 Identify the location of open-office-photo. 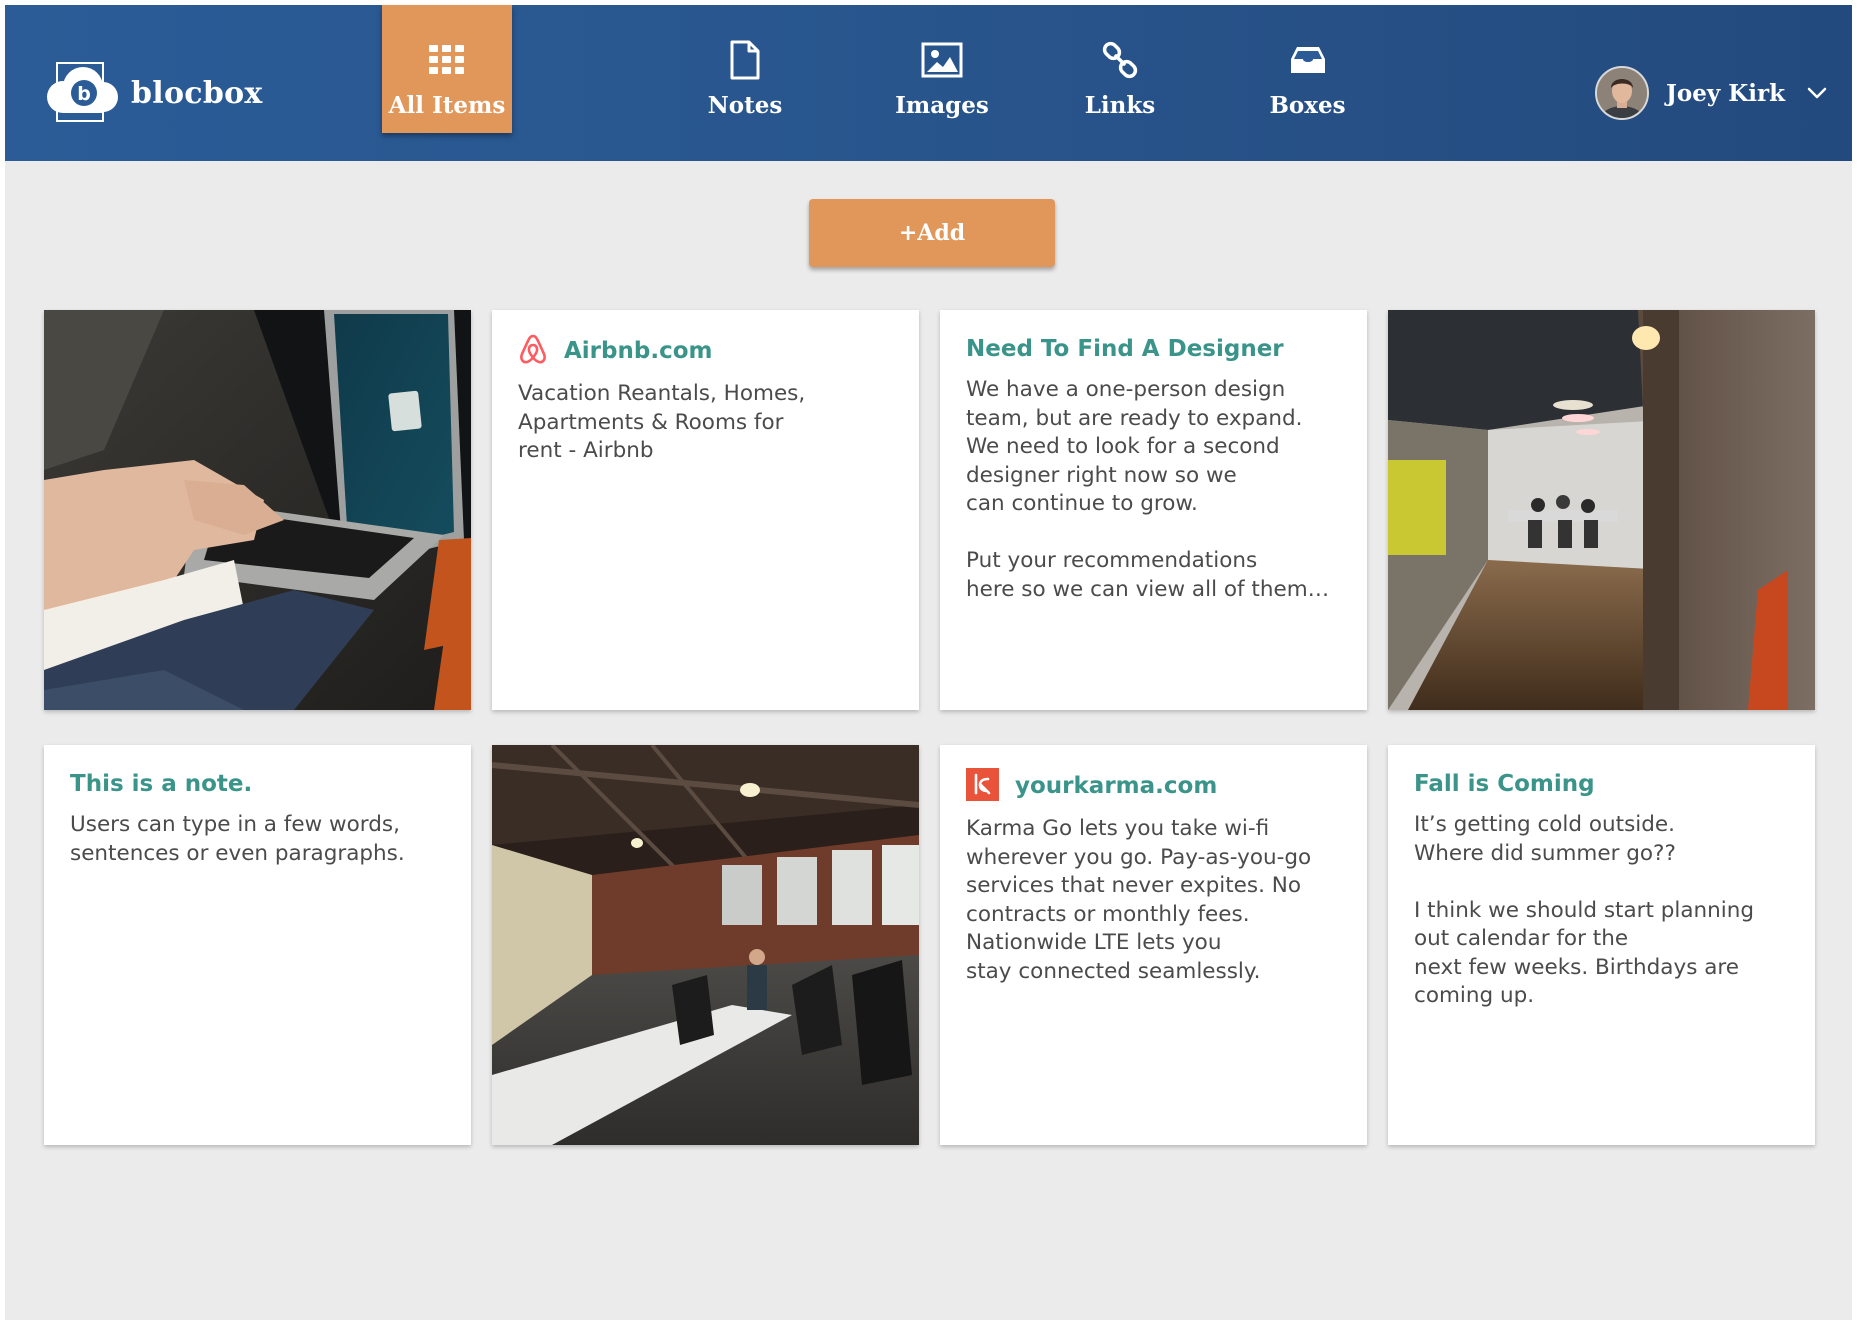
(705, 945).